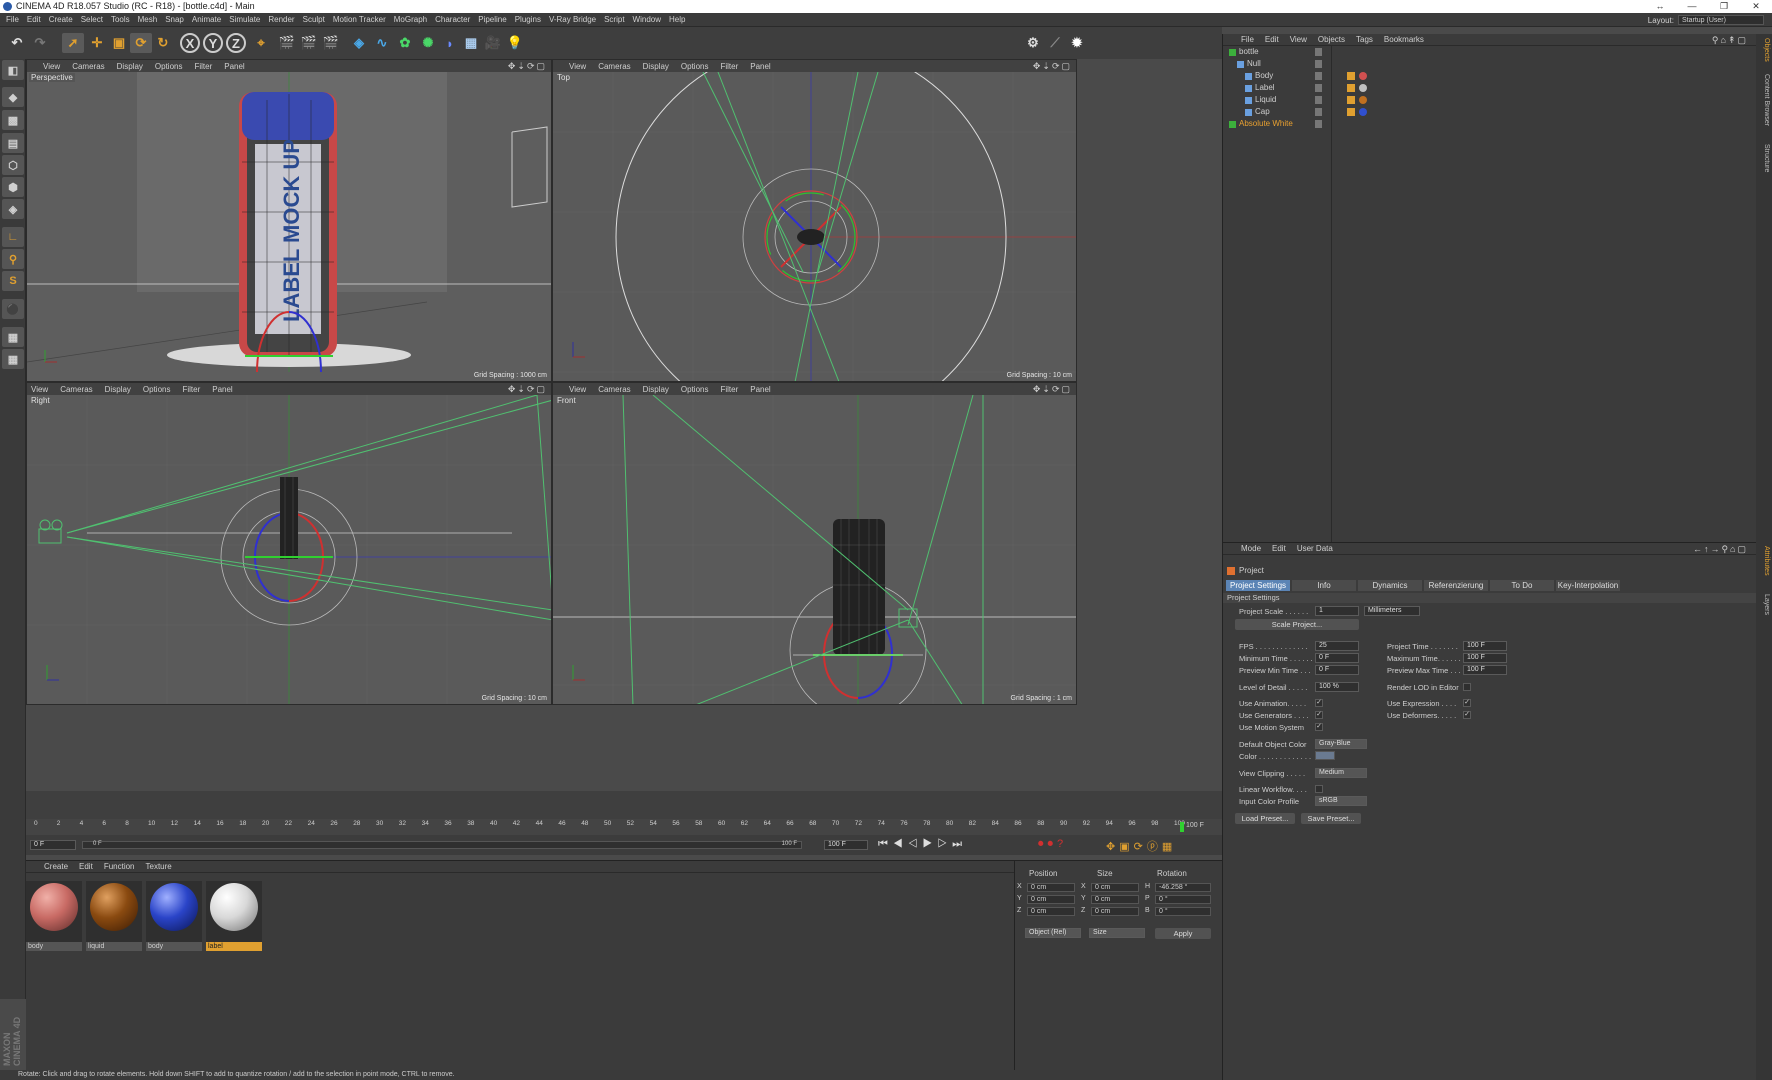  What do you see at coordinates (1251, 548) in the screenshot?
I see `am-menu-mode: Mode` at bounding box center [1251, 548].